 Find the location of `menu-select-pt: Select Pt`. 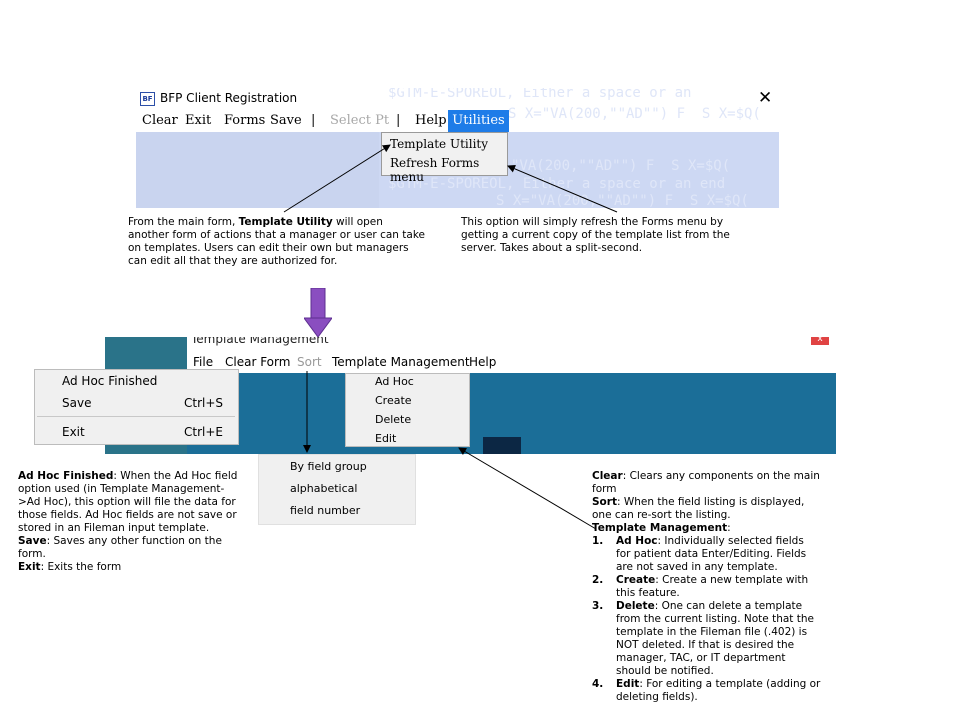

menu-select-pt: Select Pt is located at coordinates (359, 120).